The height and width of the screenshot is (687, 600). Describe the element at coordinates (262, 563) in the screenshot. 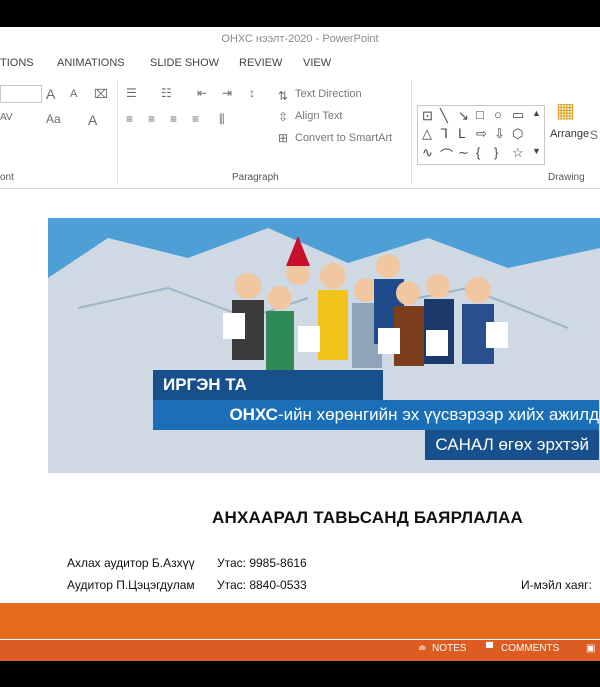

I see `contact1-phone: Утас: 9985-8616` at that location.